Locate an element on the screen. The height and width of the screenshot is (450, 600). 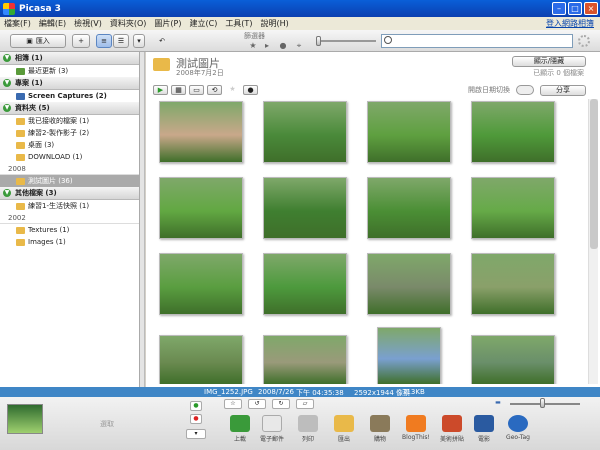
sidebar-item-images: Images (1) is located at coordinates (69, 242).